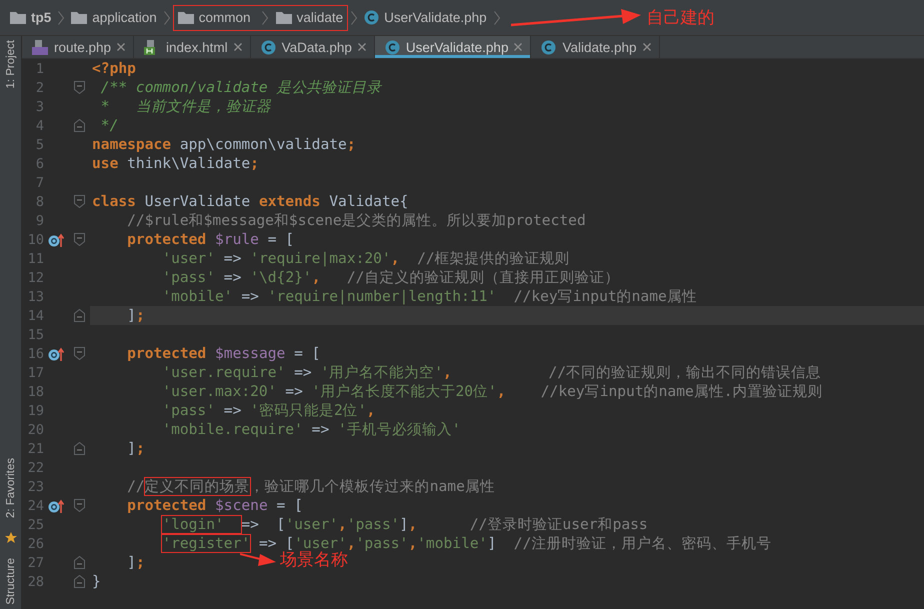 This screenshot has height=609, width=924. Describe the element at coordinates (114, 17) in the screenshot. I see `breadcrumb-item: application` at that location.